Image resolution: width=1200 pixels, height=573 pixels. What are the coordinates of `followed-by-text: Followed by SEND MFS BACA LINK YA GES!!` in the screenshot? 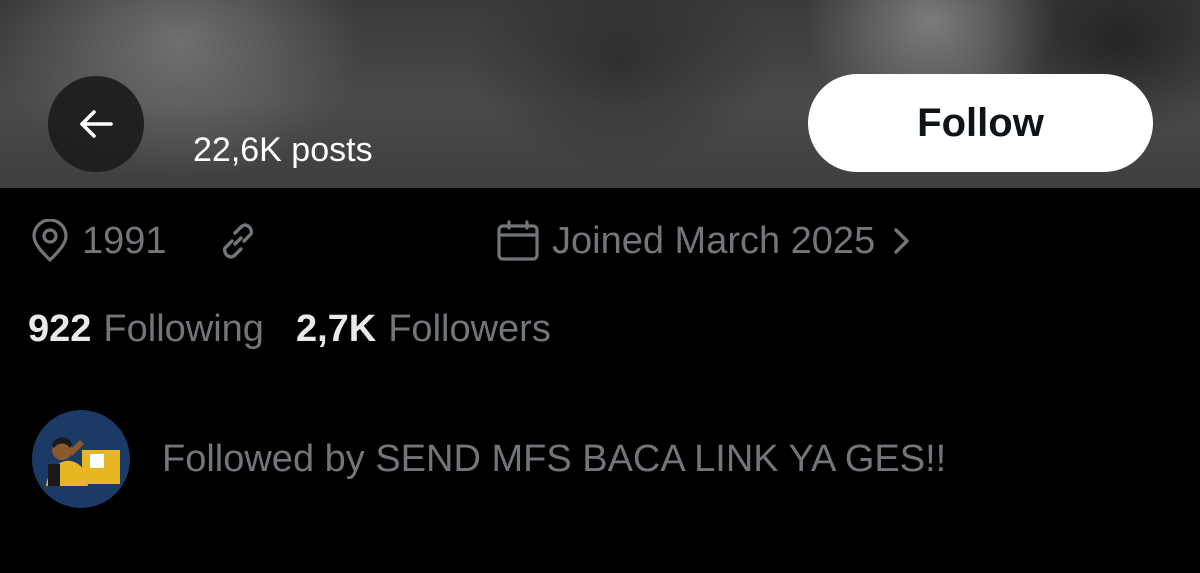 It's located at (554, 458).